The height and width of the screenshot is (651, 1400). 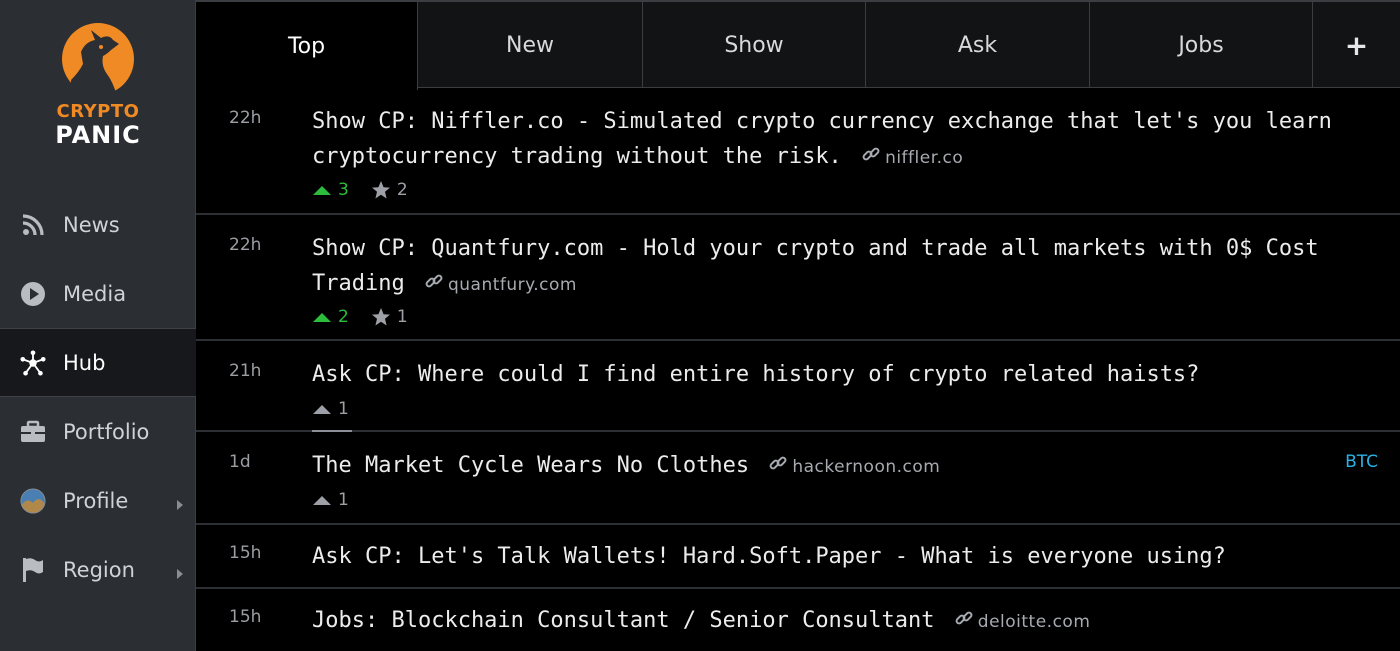 What do you see at coordinates (84, 362) in the screenshot?
I see `sidebar-item-label: Hub` at bounding box center [84, 362].